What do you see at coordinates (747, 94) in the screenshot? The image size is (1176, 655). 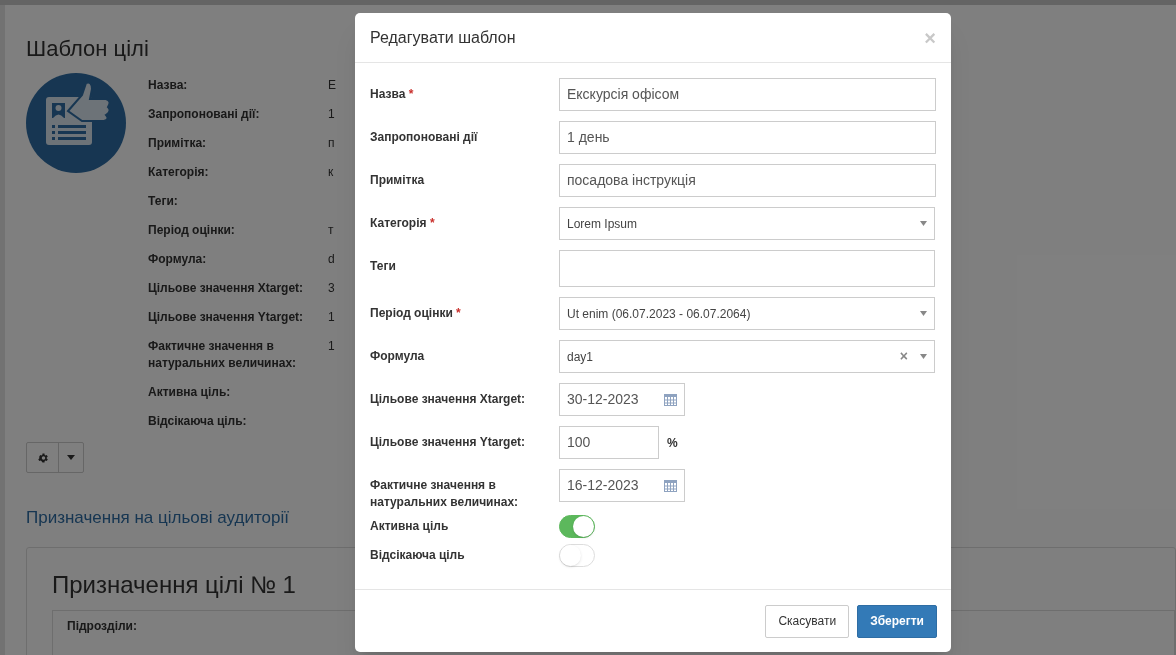 I see `text-field: Екскурсія офісом` at bounding box center [747, 94].